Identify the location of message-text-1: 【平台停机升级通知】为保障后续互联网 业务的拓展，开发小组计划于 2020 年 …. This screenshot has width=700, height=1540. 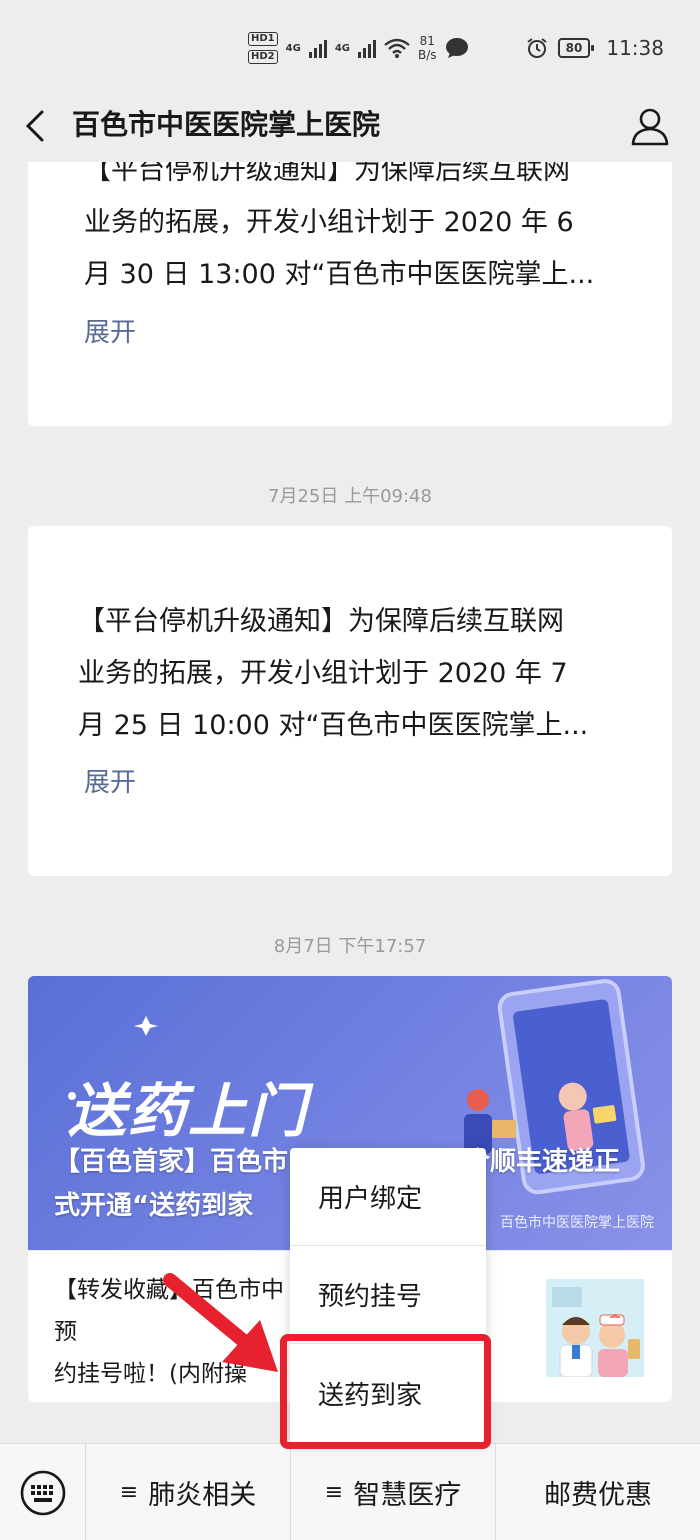
(339, 222).